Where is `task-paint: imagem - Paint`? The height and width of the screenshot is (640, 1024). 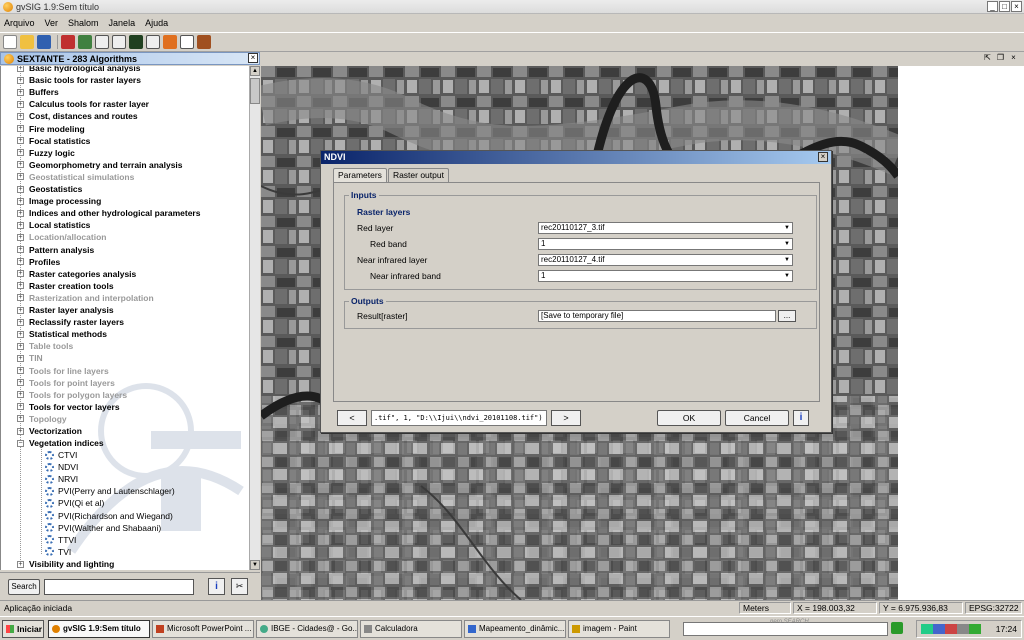
task-paint: imagem - Paint is located at coordinates (619, 629).